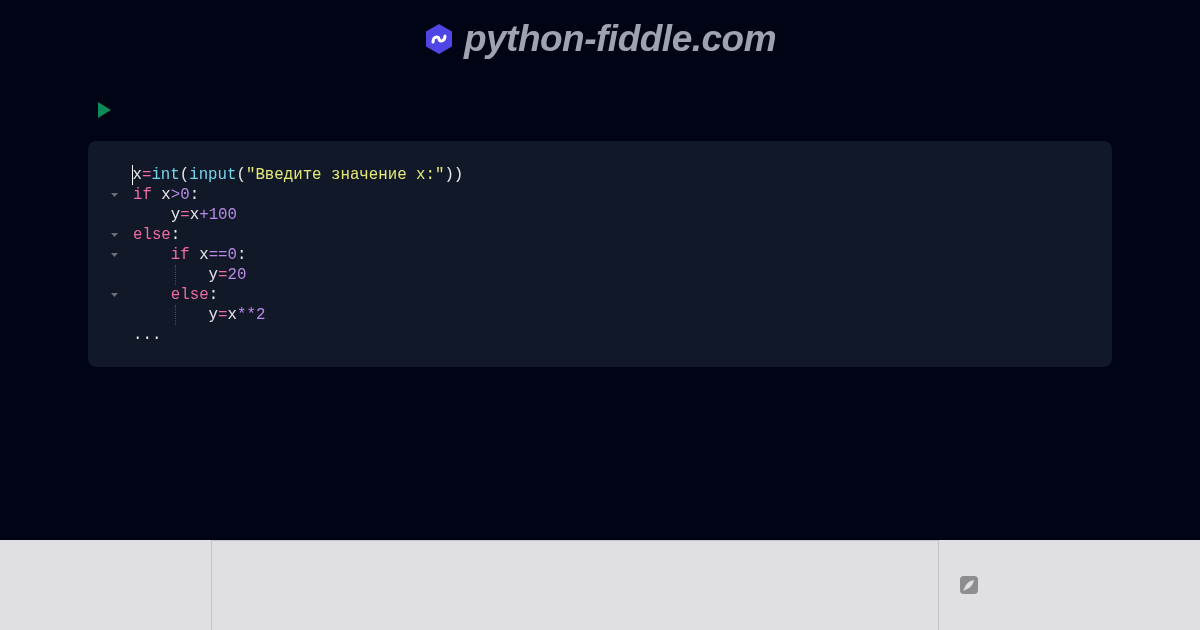 This screenshot has width=1200, height=630. Describe the element at coordinates (297, 175) in the screenshot. I see `code-line: x=int(input("Введите значение x:"))` at that location.